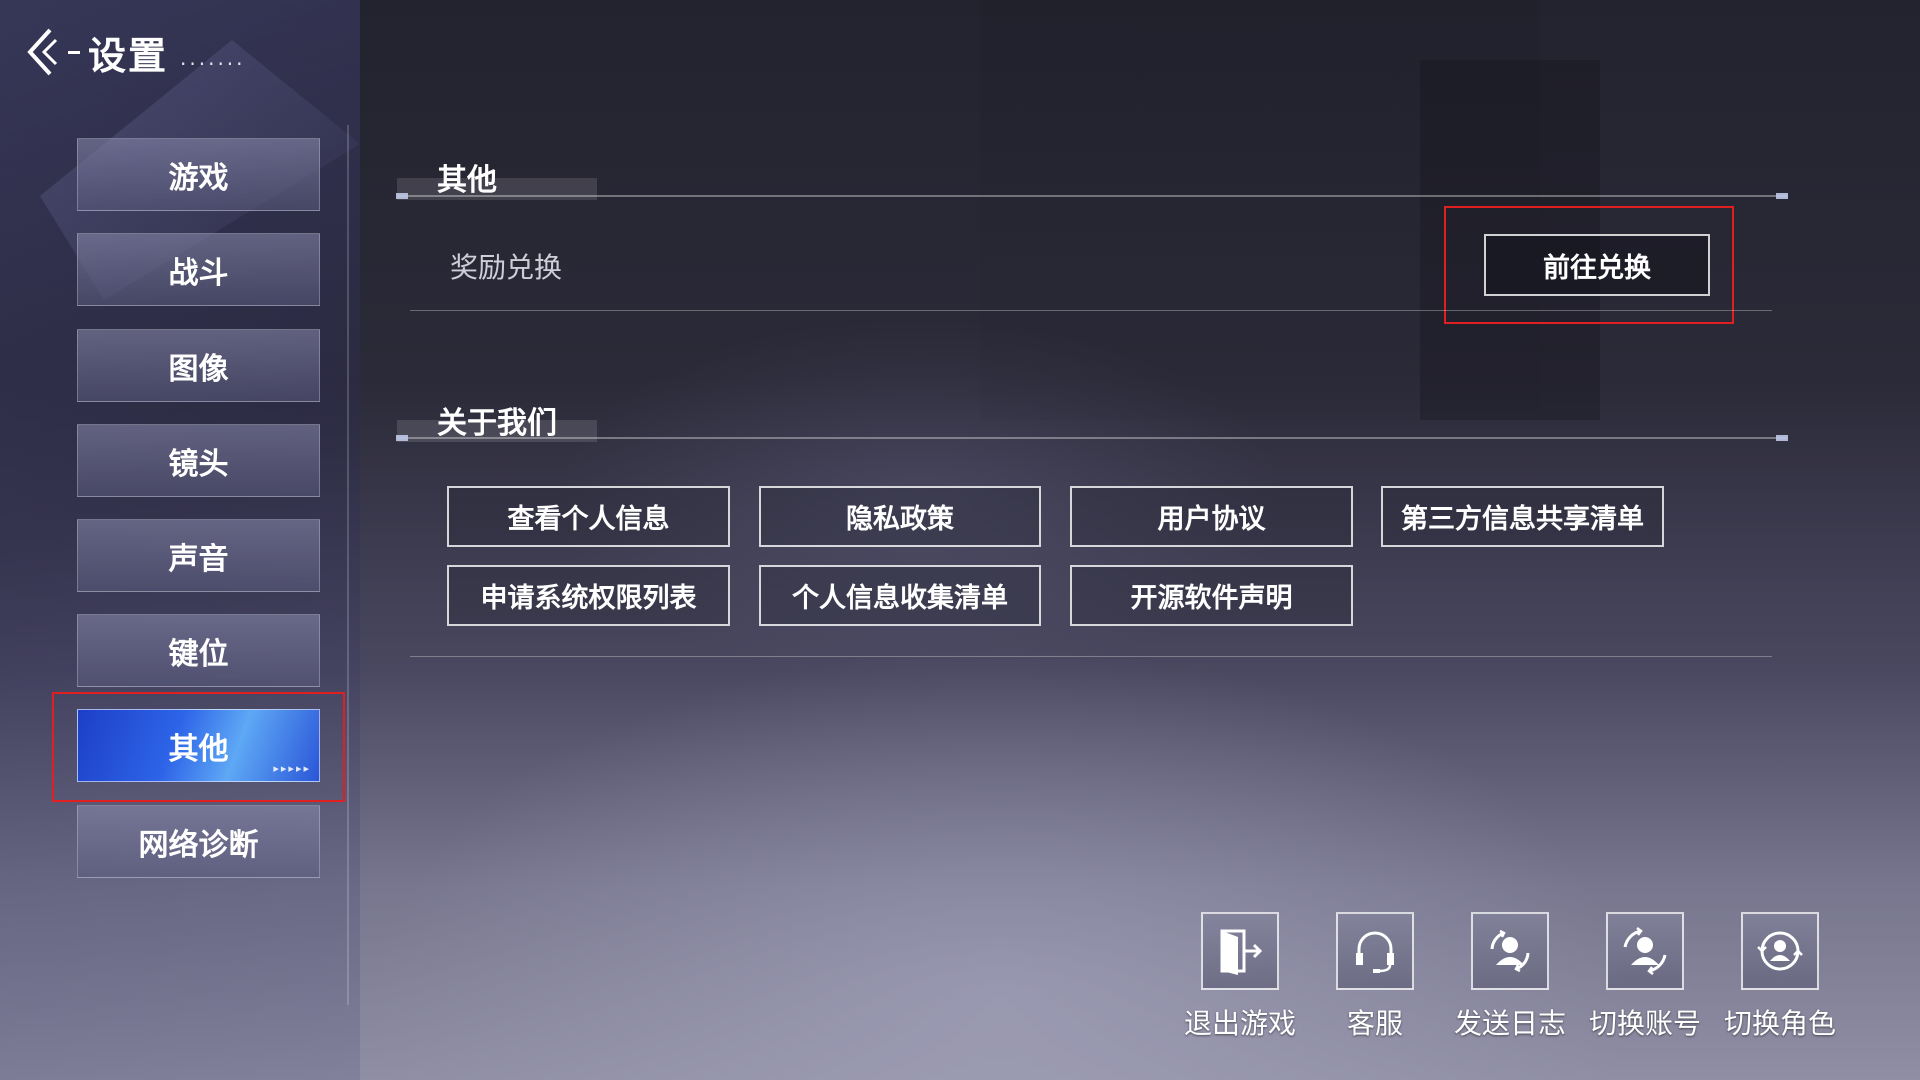 The image size is (1920, 1080). I want to click on third-party-sharing-list-button: 第三方信息共享清单, so click(1522, 516).